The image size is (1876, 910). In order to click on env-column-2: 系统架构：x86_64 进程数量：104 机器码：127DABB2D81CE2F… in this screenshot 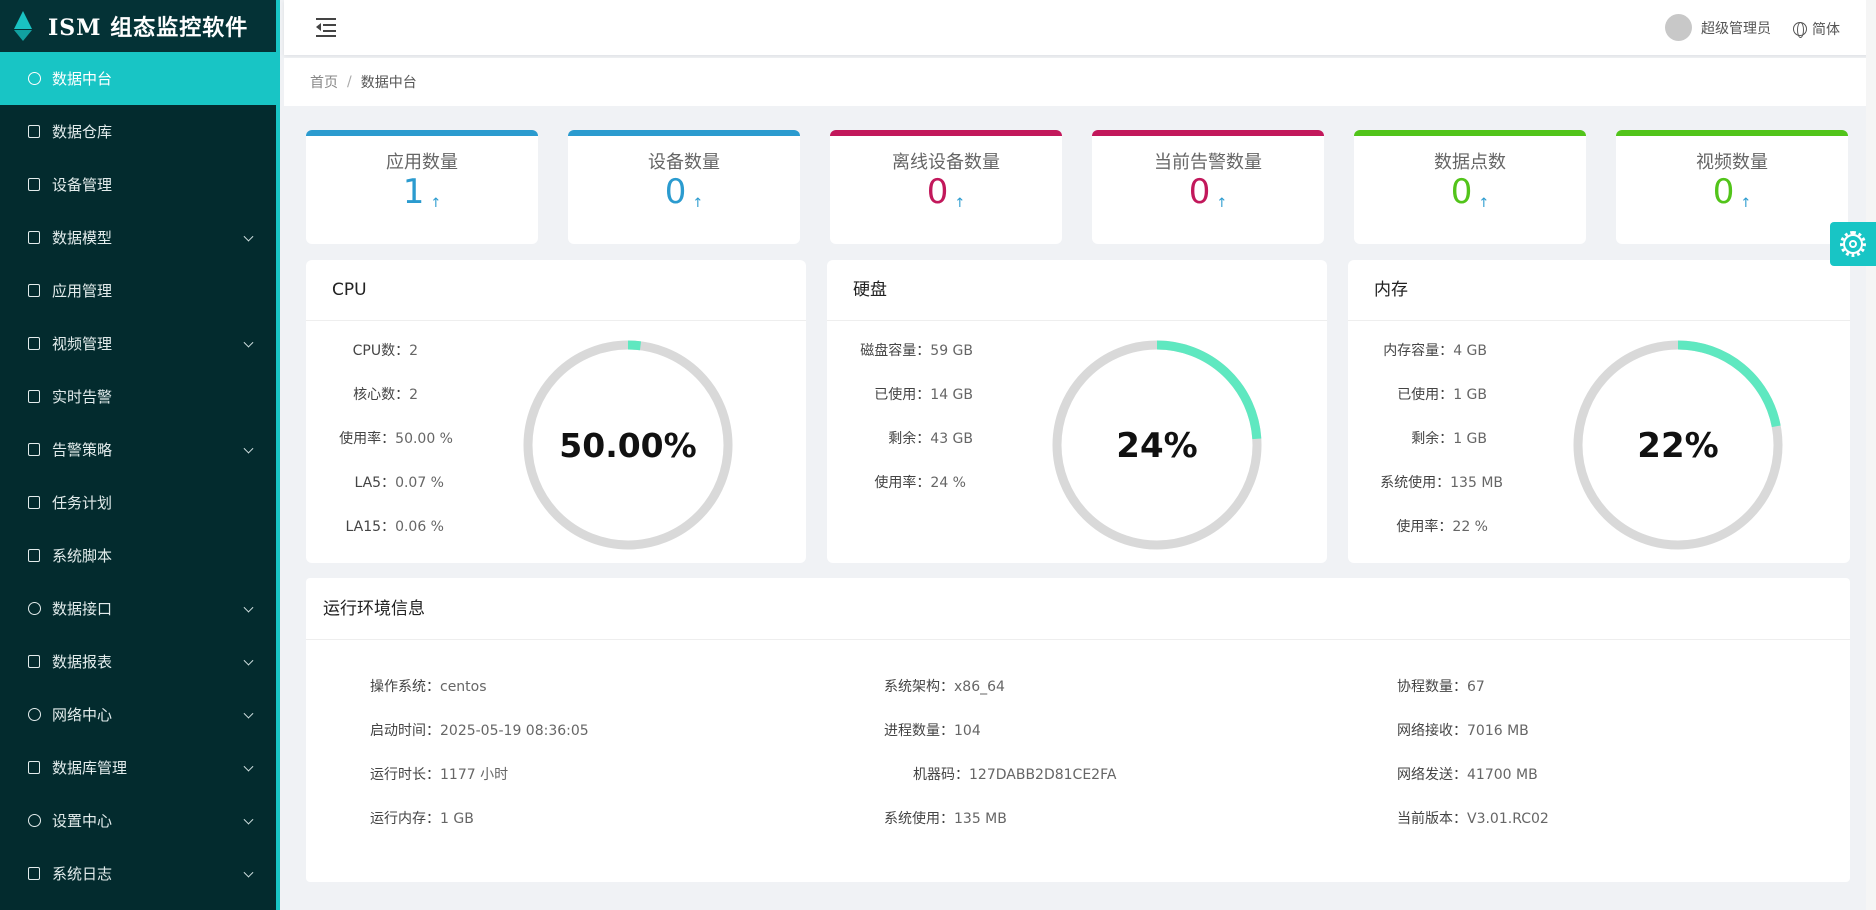, I will do `click(1003, 764)`.